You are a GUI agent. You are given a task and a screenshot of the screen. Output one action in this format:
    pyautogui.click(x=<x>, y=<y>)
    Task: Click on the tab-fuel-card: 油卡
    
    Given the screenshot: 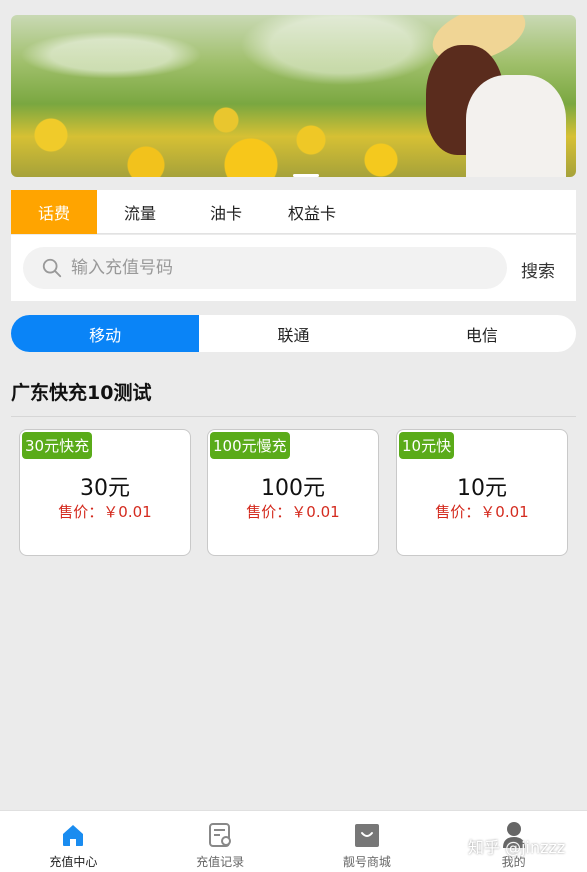 What is the action you would take?
    pyautogui.click(x=226, y=212)
    